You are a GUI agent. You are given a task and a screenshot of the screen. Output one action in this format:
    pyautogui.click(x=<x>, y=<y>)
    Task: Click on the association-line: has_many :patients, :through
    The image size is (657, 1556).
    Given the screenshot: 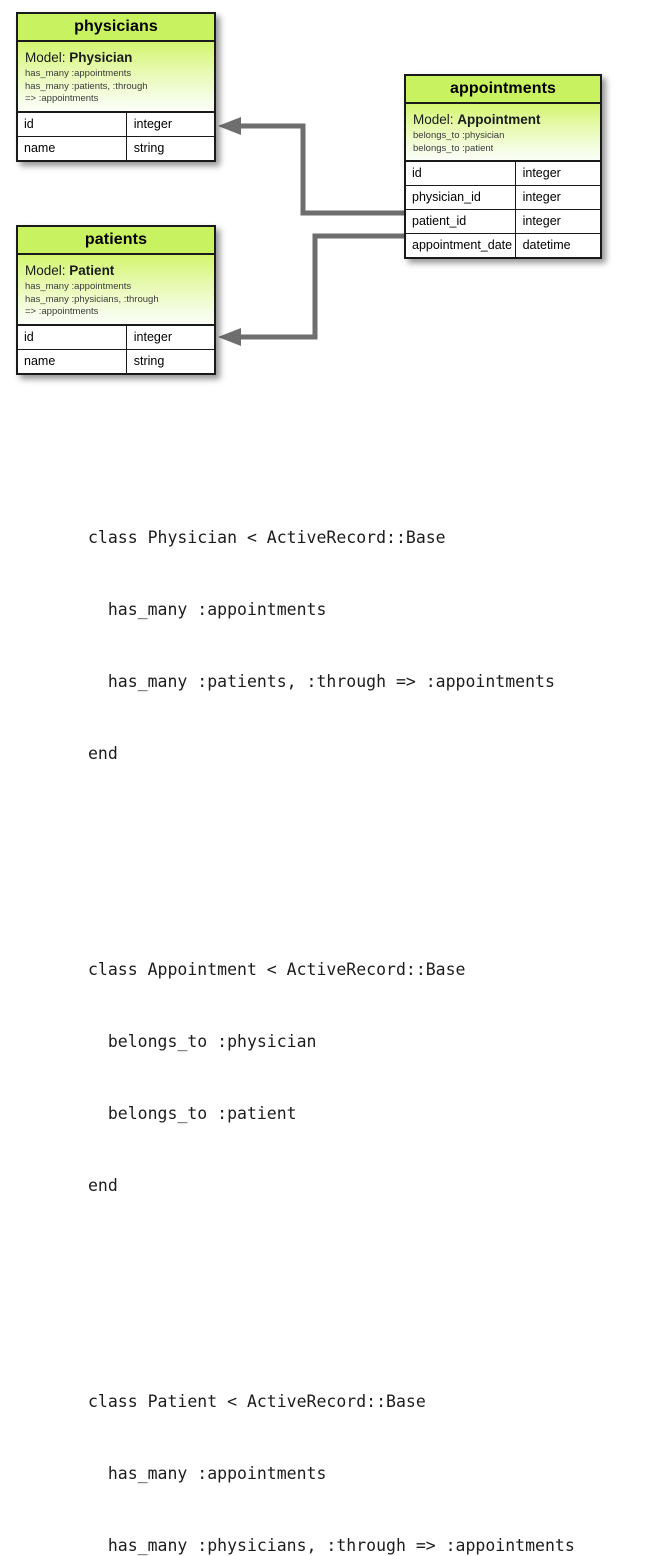 What is the action you would take?
    pyautogui.click(x=86, y=86)
    